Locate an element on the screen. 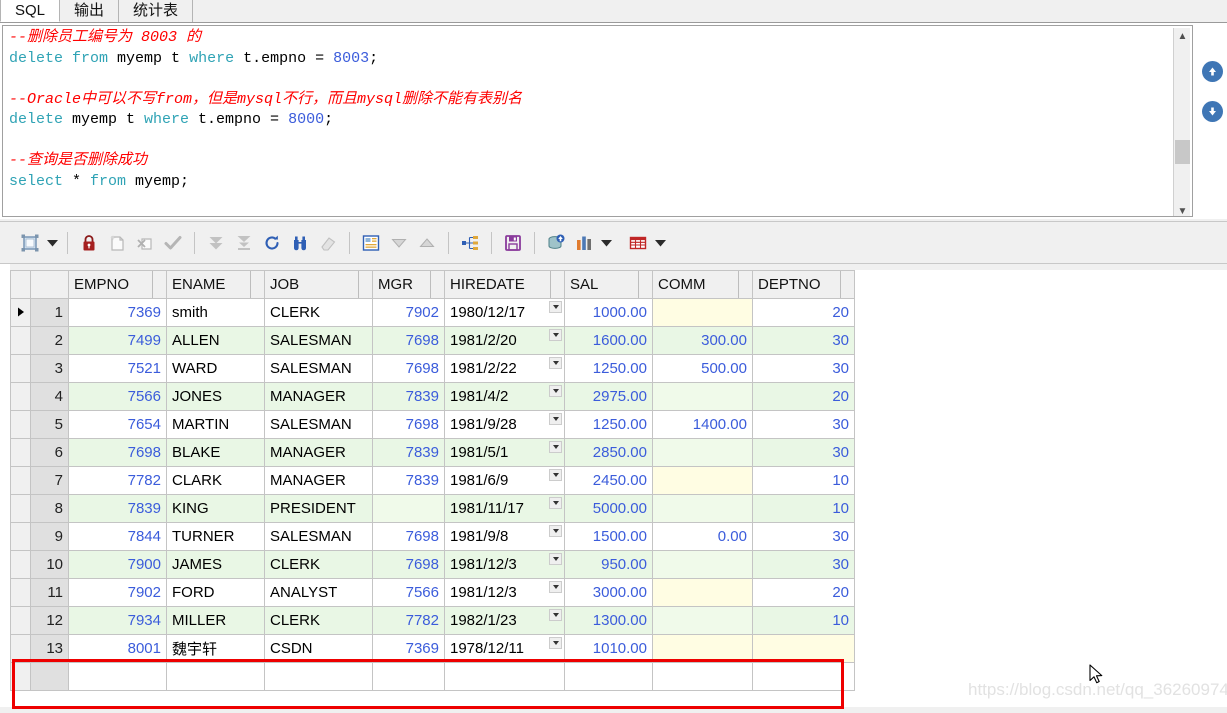  cell-ename: ALLEN is located at coordinates (215, 340).